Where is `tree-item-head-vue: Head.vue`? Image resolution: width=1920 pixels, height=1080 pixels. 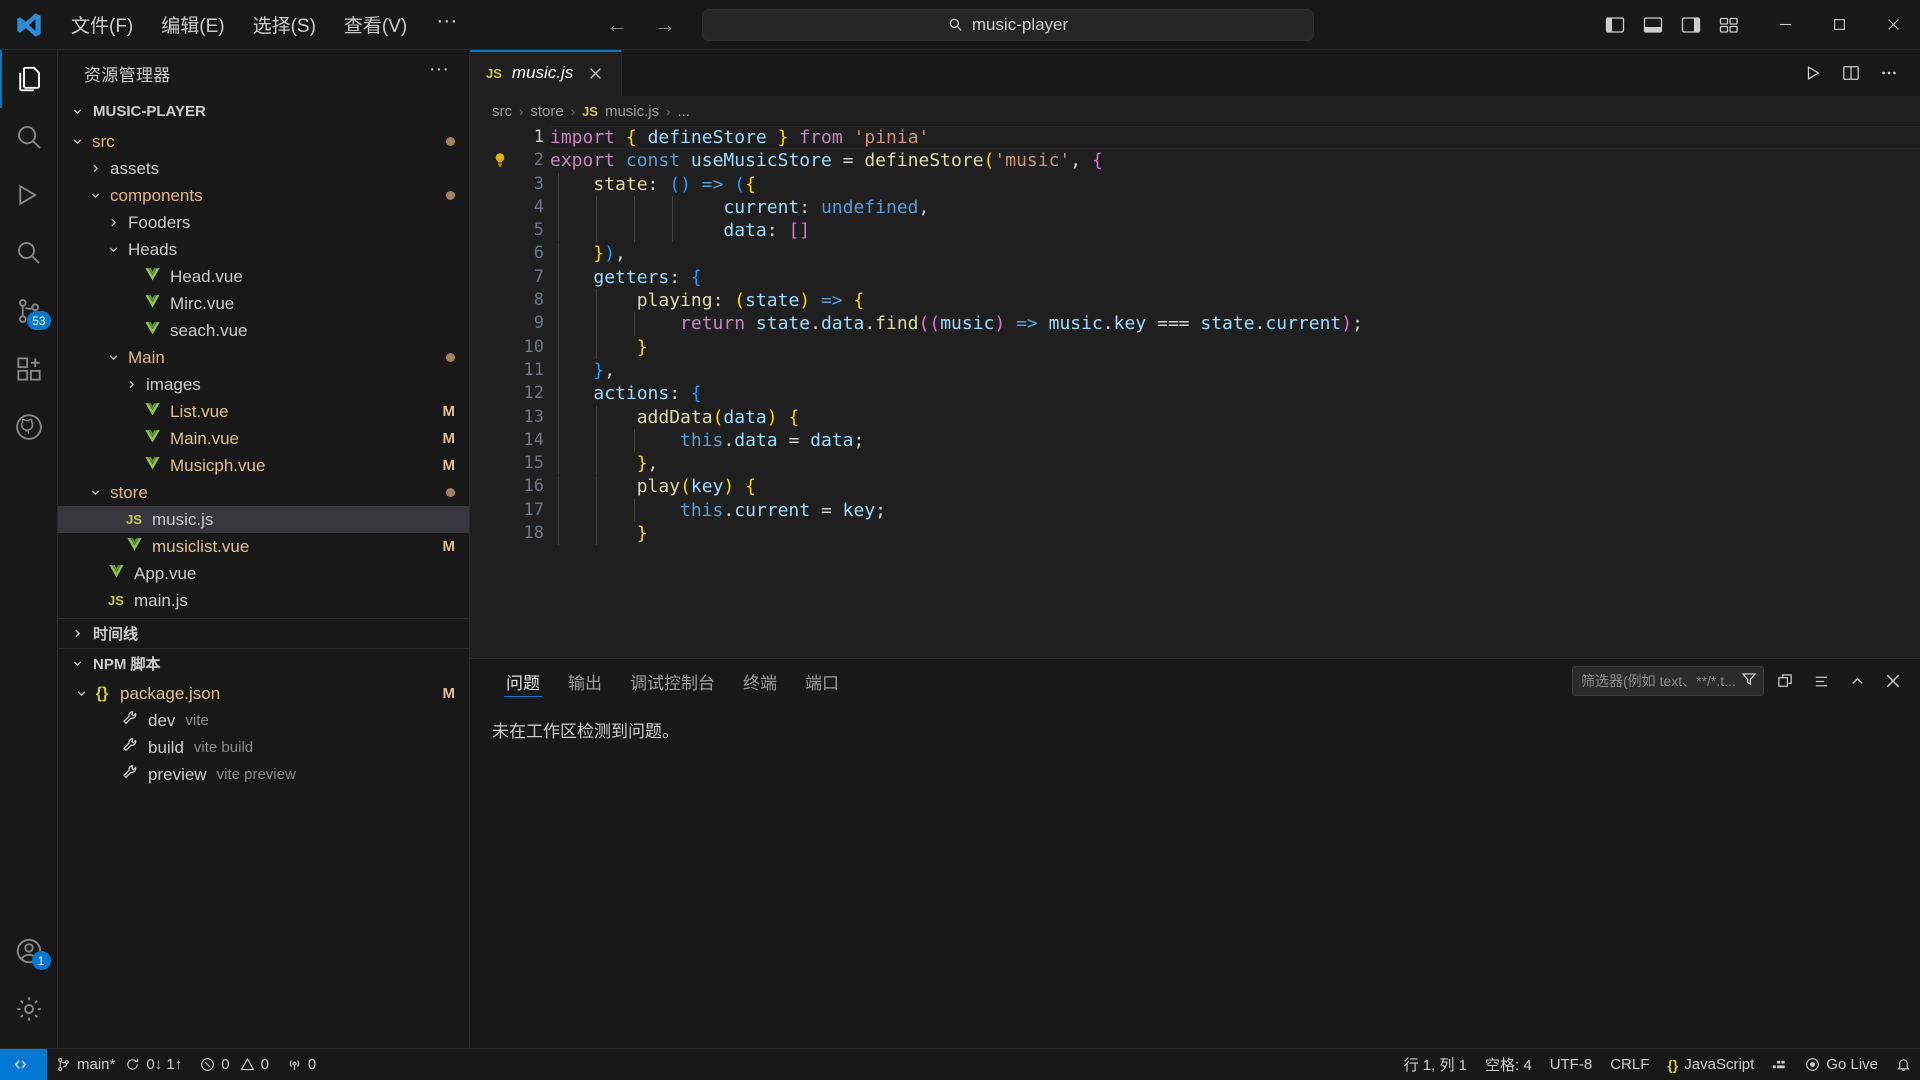 tree-item-head-vue: Head.vue is located at coordinates (263, 276).